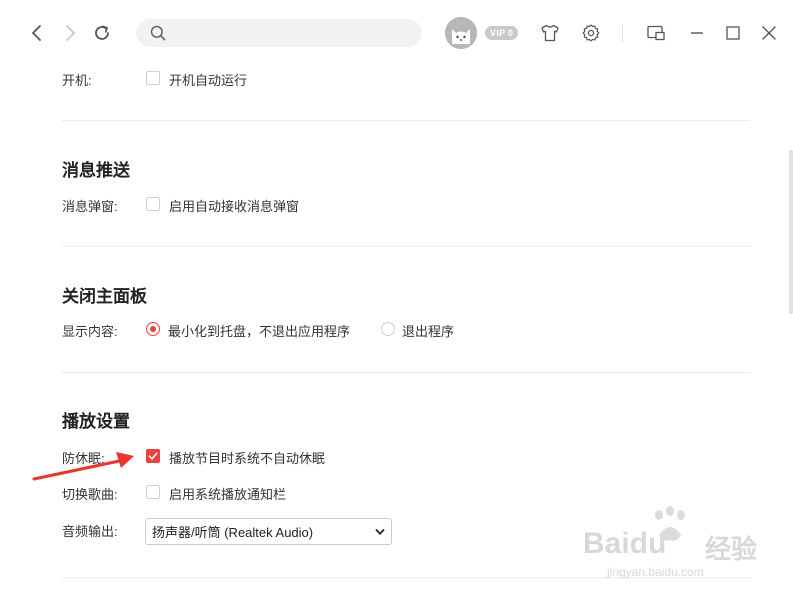 This screenshot has height=595, width=793. What do you see at coordinates (294, 33) in the screenshot?
I see `search-input` at bounding box center [294, 33].